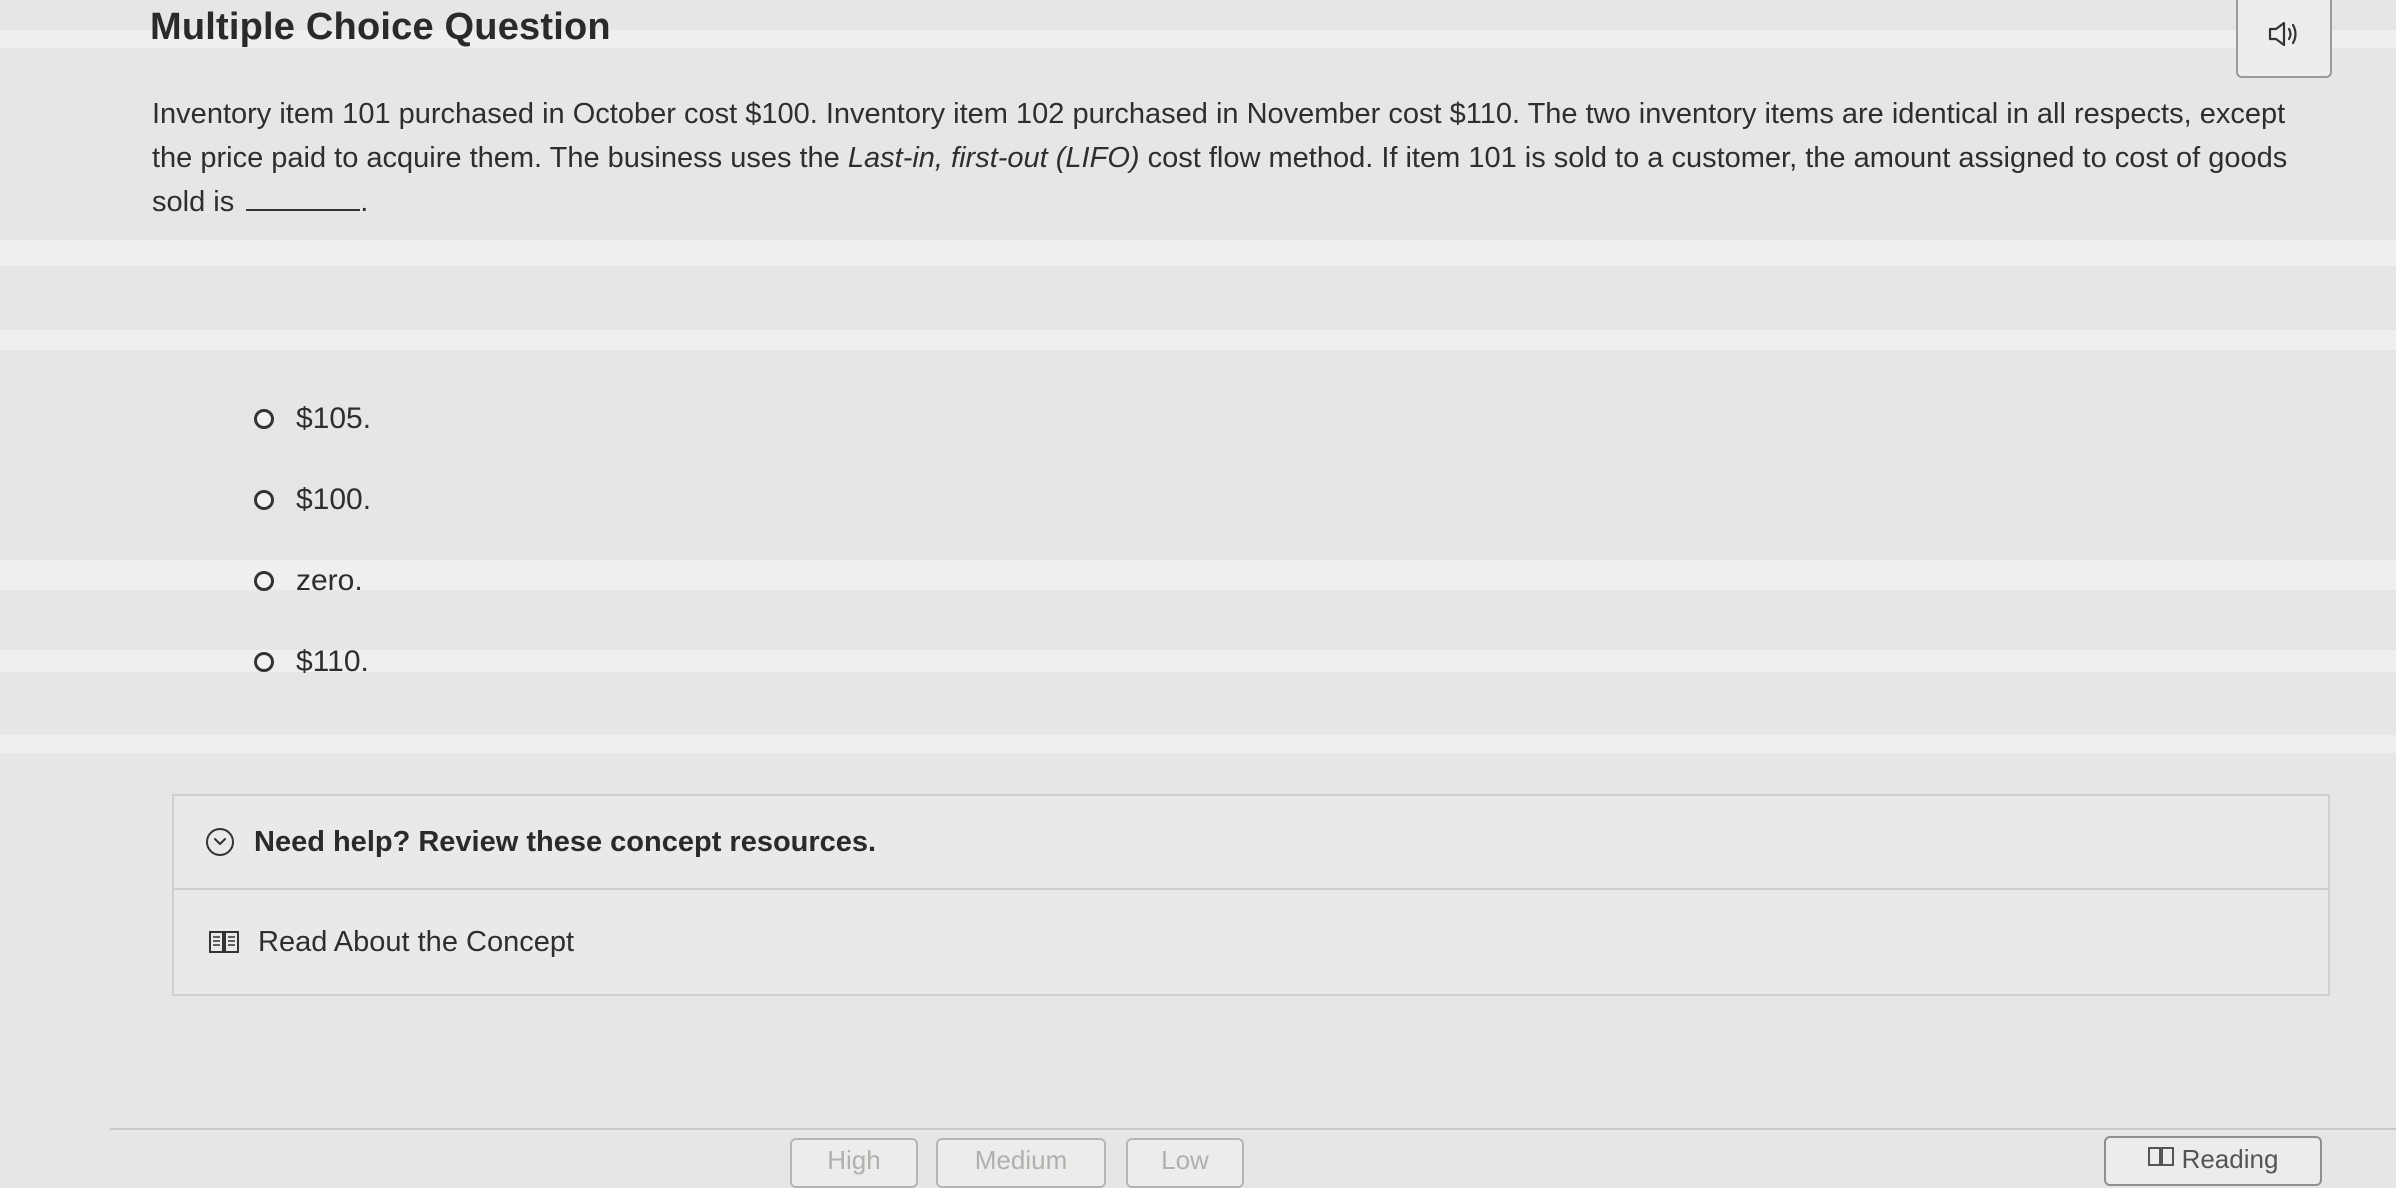  What do you see at coordinates (2230, 1159) in the screenshot?
I see `reading-label: Reading` at bounding box center [2230, 1159].